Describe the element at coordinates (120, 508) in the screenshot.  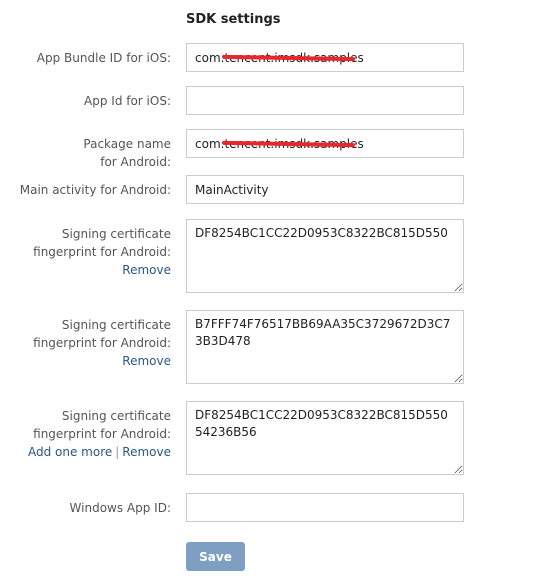
I see `windows-app-id-label: Windows App ID:` at that location.